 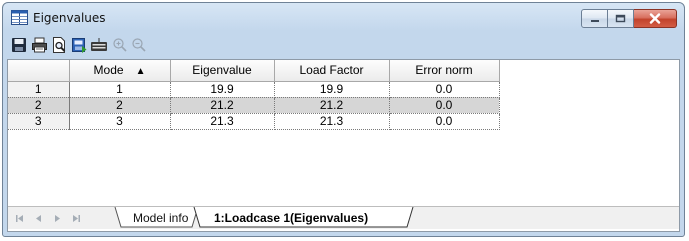 I want to click on row-header: 3, so click(x=39, y=121).